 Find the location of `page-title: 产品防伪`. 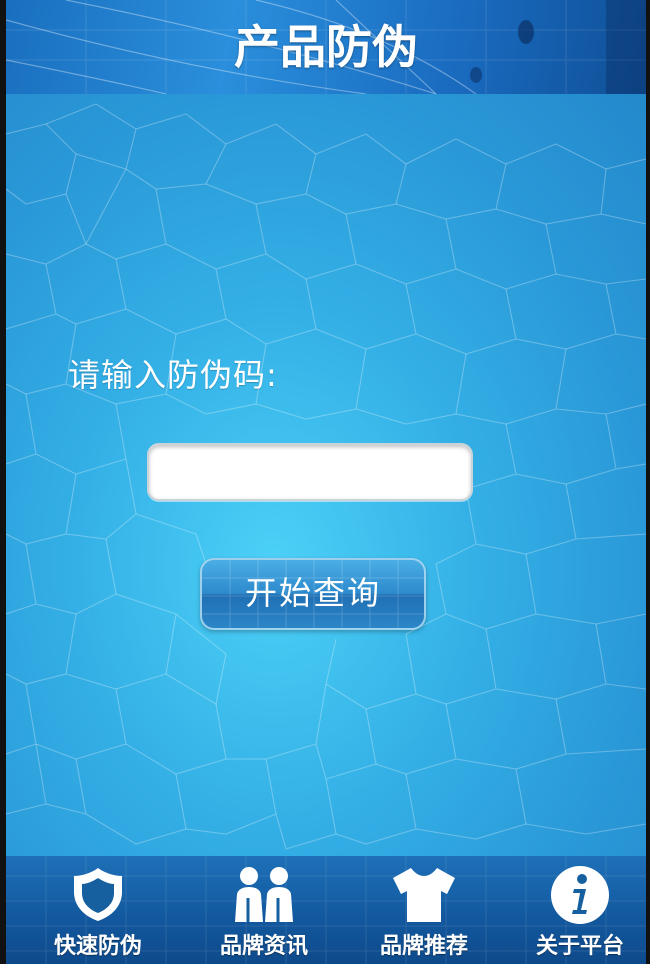

page-title: 产品防伪 is located at coordinates (326, 47).